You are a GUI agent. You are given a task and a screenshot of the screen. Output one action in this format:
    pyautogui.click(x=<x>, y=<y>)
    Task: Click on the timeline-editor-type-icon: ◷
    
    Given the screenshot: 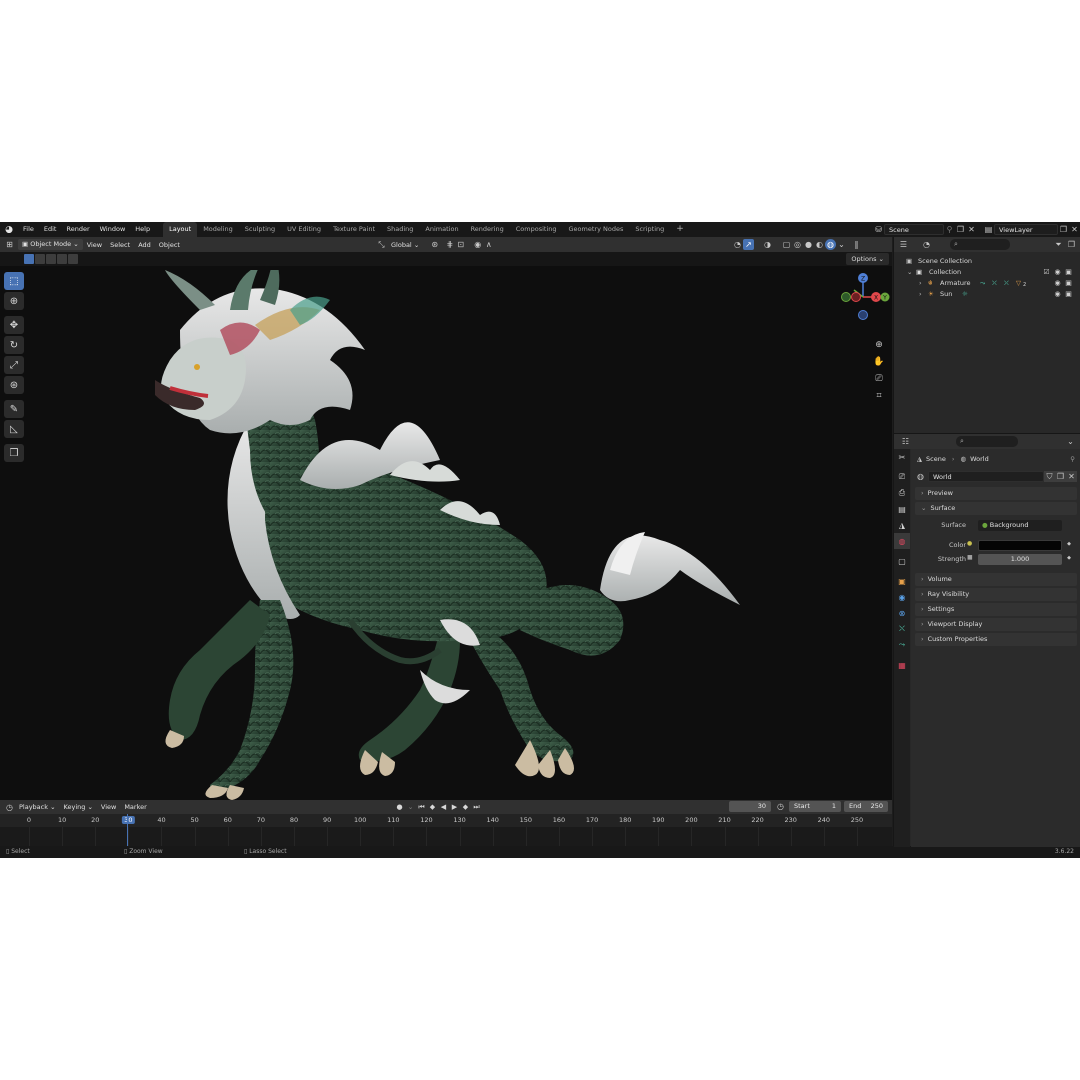 What is the action you would take?
    pyautogui.click(x=9, y=807)
    